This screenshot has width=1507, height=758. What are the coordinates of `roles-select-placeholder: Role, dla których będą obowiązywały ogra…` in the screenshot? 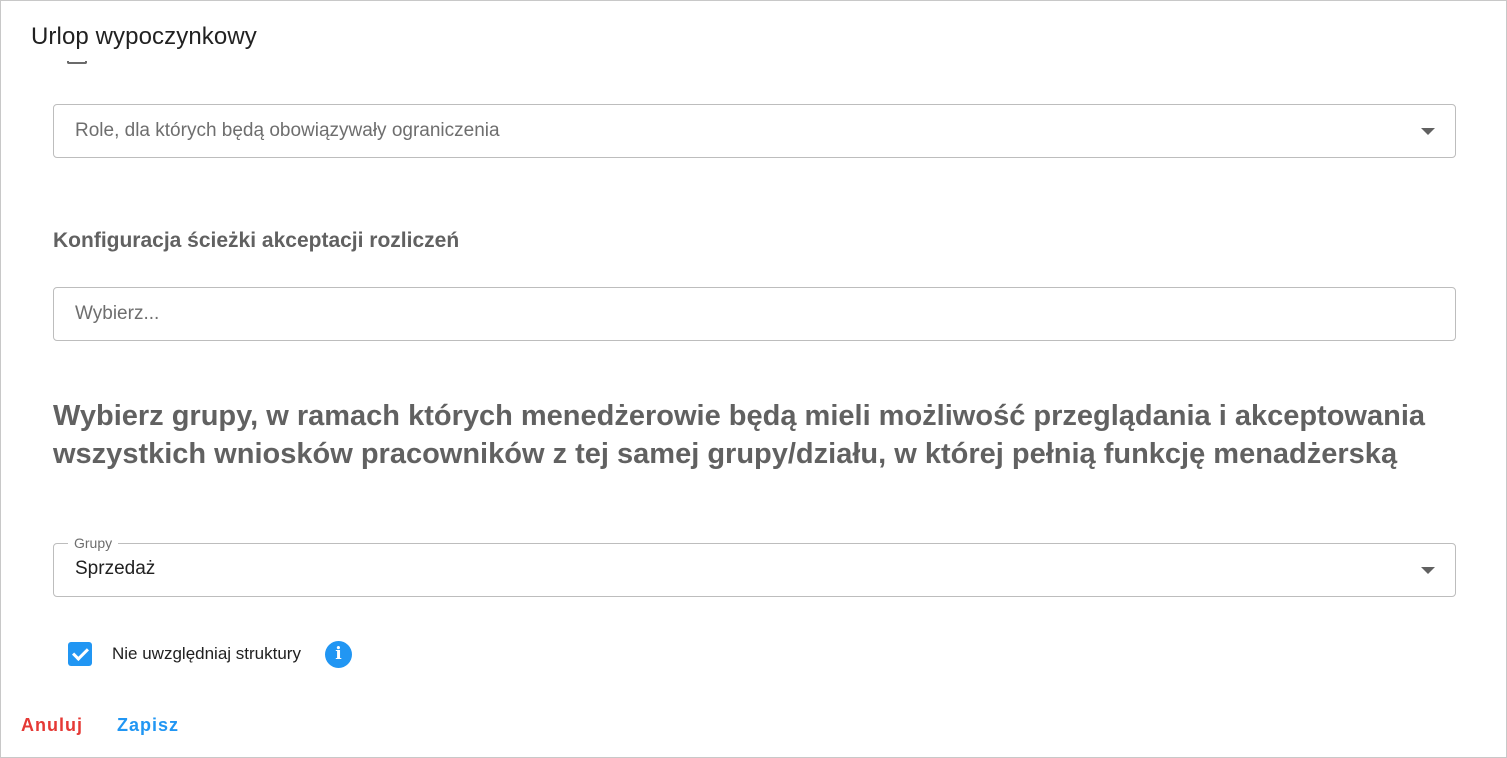 It's located at (287, 130).